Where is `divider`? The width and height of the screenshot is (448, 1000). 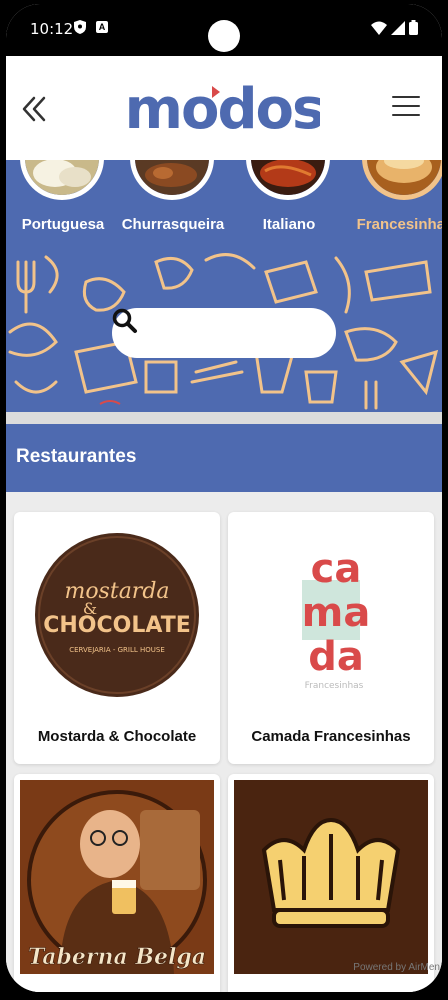 divider is located at coordinates (224, 418).